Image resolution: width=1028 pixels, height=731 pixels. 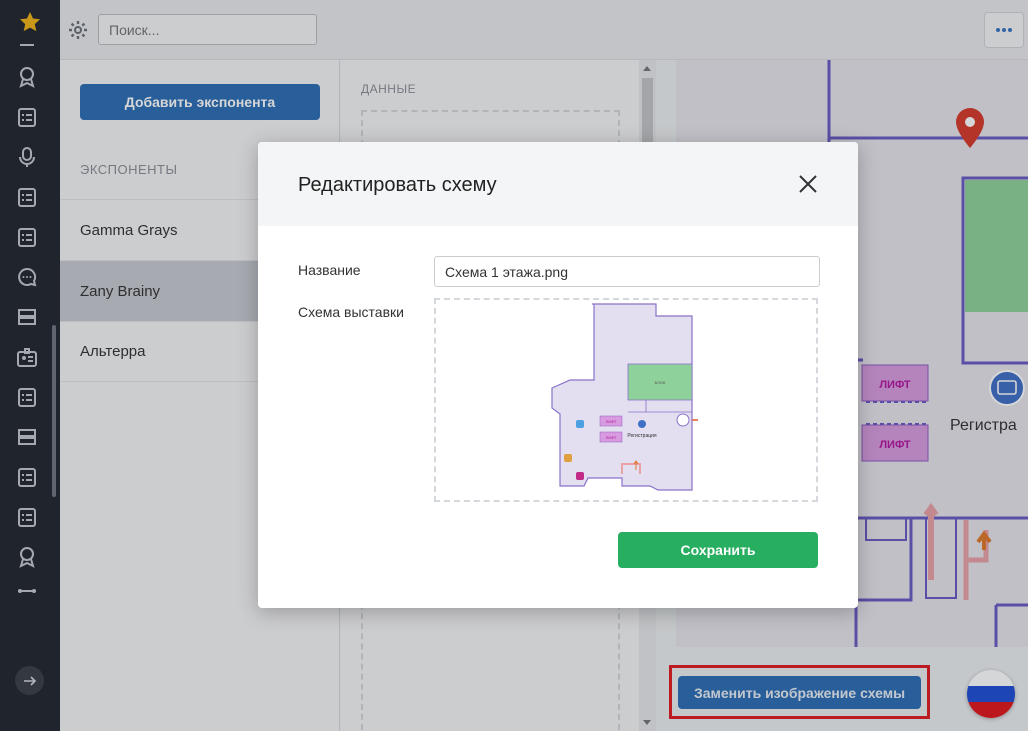 I want to click on save-button: Сохранить, so click(x=718, y=550).